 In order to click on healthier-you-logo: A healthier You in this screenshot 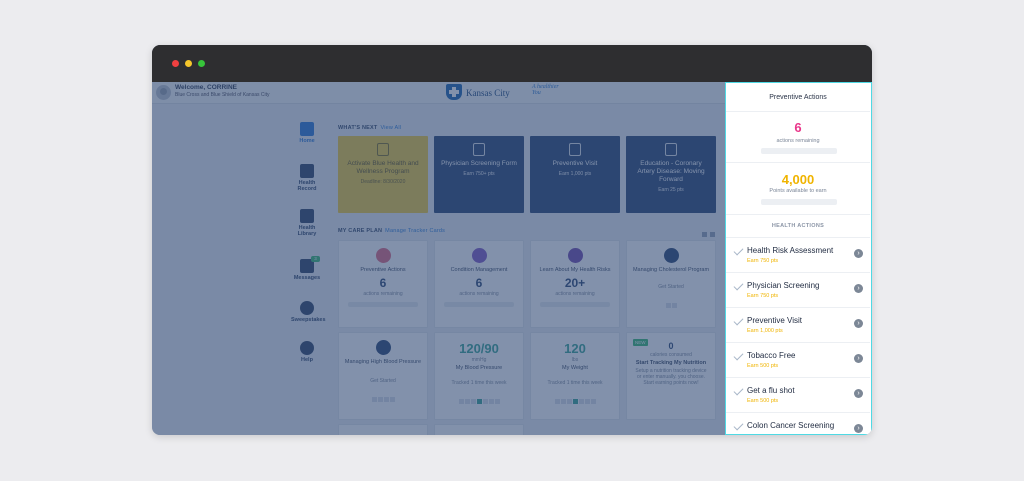, I will do `click(545, 90)`.